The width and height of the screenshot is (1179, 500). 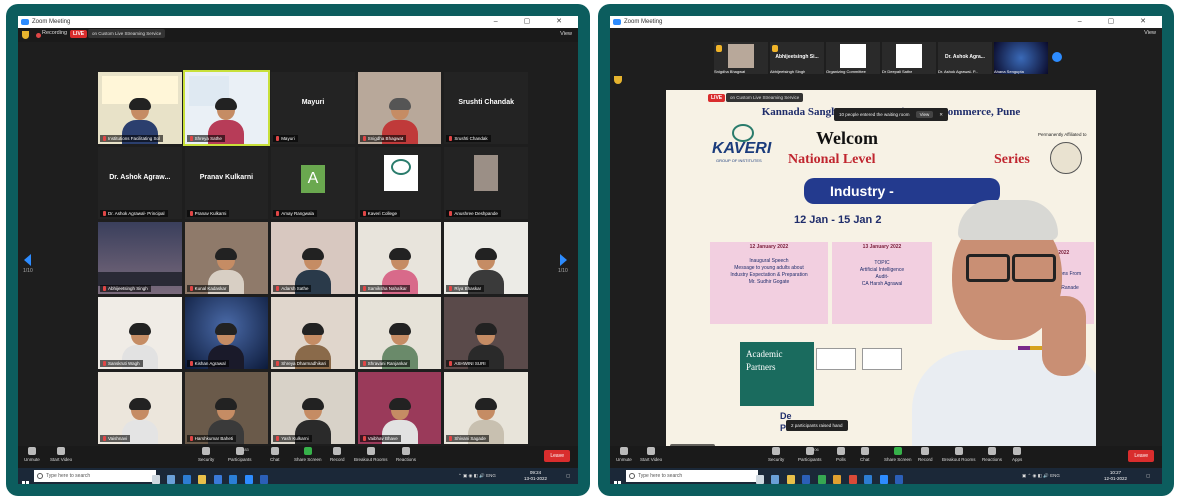 What do you see at coordinates (313, 333) in the screenshot?
I see `participant-tile: Shreya Dharmadhikari` at bounding box center [313, 333].